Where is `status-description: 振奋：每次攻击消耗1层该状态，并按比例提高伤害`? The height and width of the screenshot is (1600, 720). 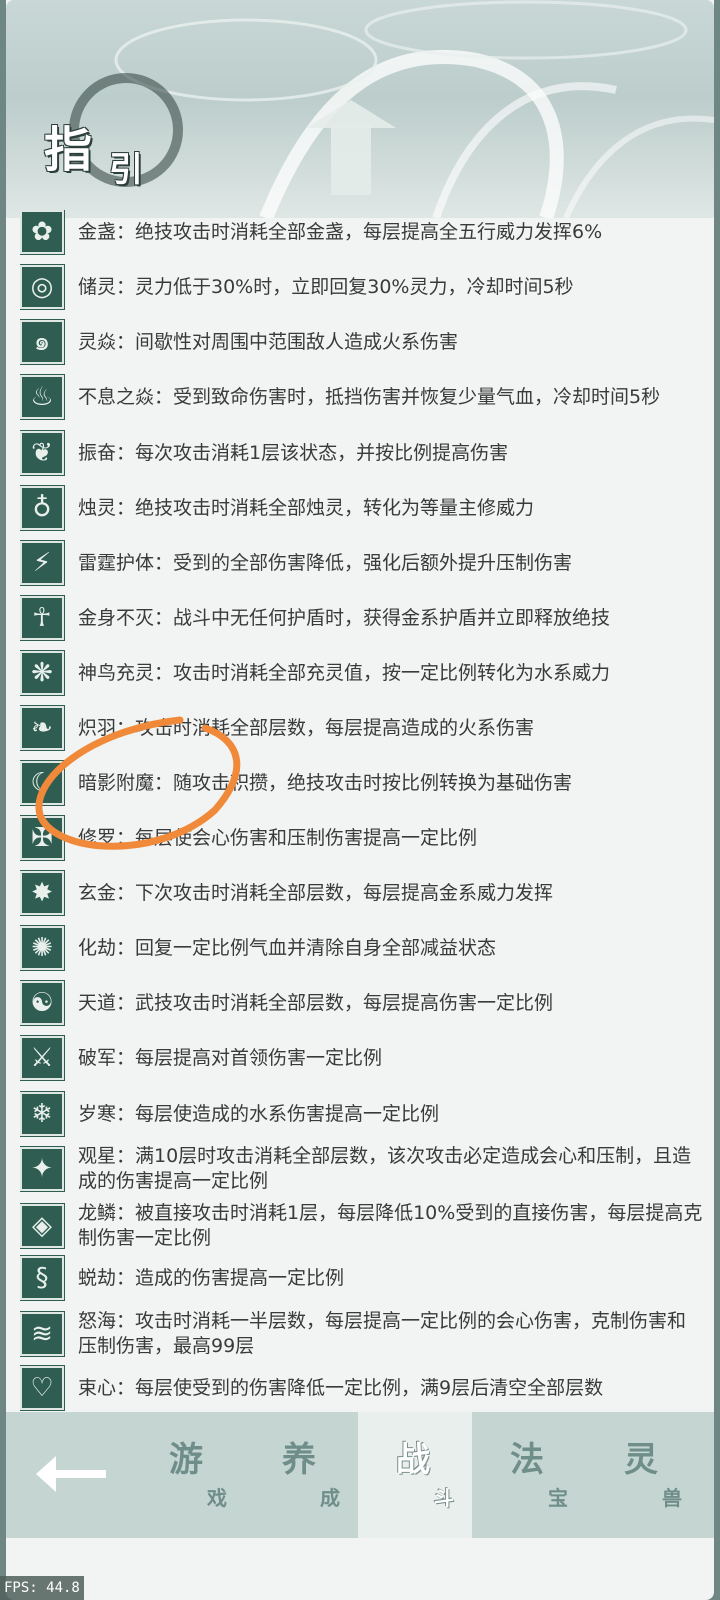
status-description: 振奋：每次攻击消耗1层该状态，并按比例提高伤害 is located at coordinates (293, 452).